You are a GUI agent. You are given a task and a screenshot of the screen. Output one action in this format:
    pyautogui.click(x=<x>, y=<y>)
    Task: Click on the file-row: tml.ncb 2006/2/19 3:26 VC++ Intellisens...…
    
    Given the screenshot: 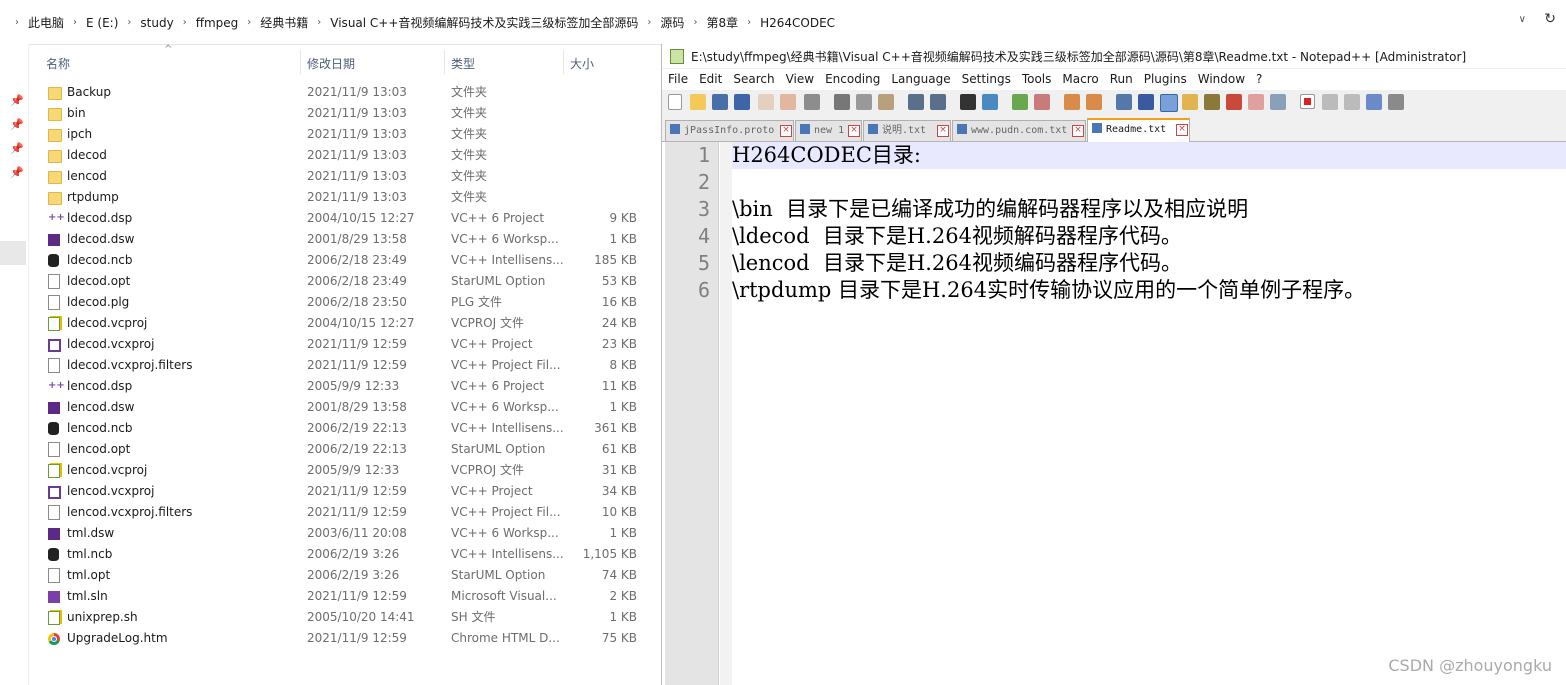 What is the action you would take?
    pyautogui.click(x=344, y=554)
    